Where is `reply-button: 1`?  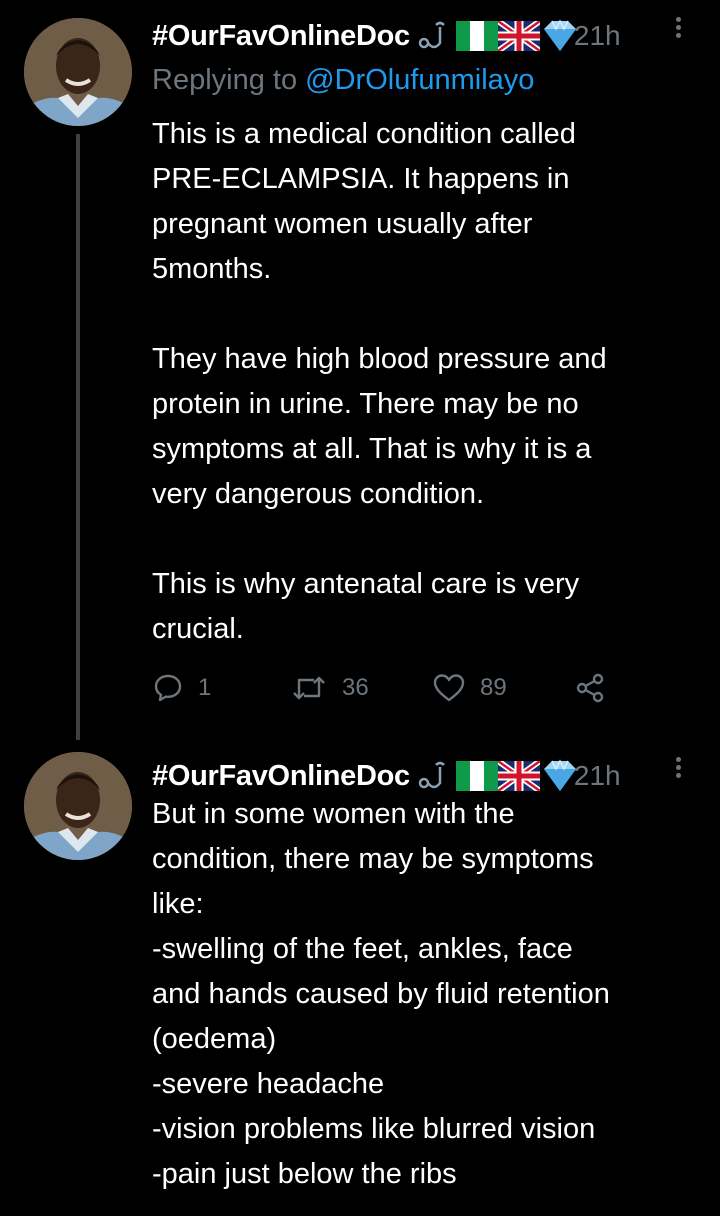 reply-button: 1 is located at coordinates (221, 688).